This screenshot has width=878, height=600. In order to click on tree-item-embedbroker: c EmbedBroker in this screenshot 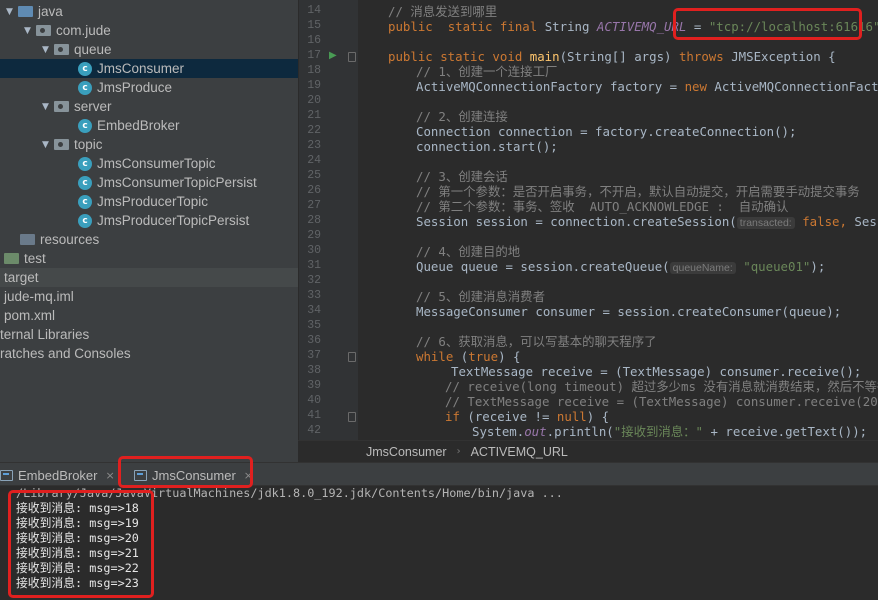, I will do `click(149, 125)`.